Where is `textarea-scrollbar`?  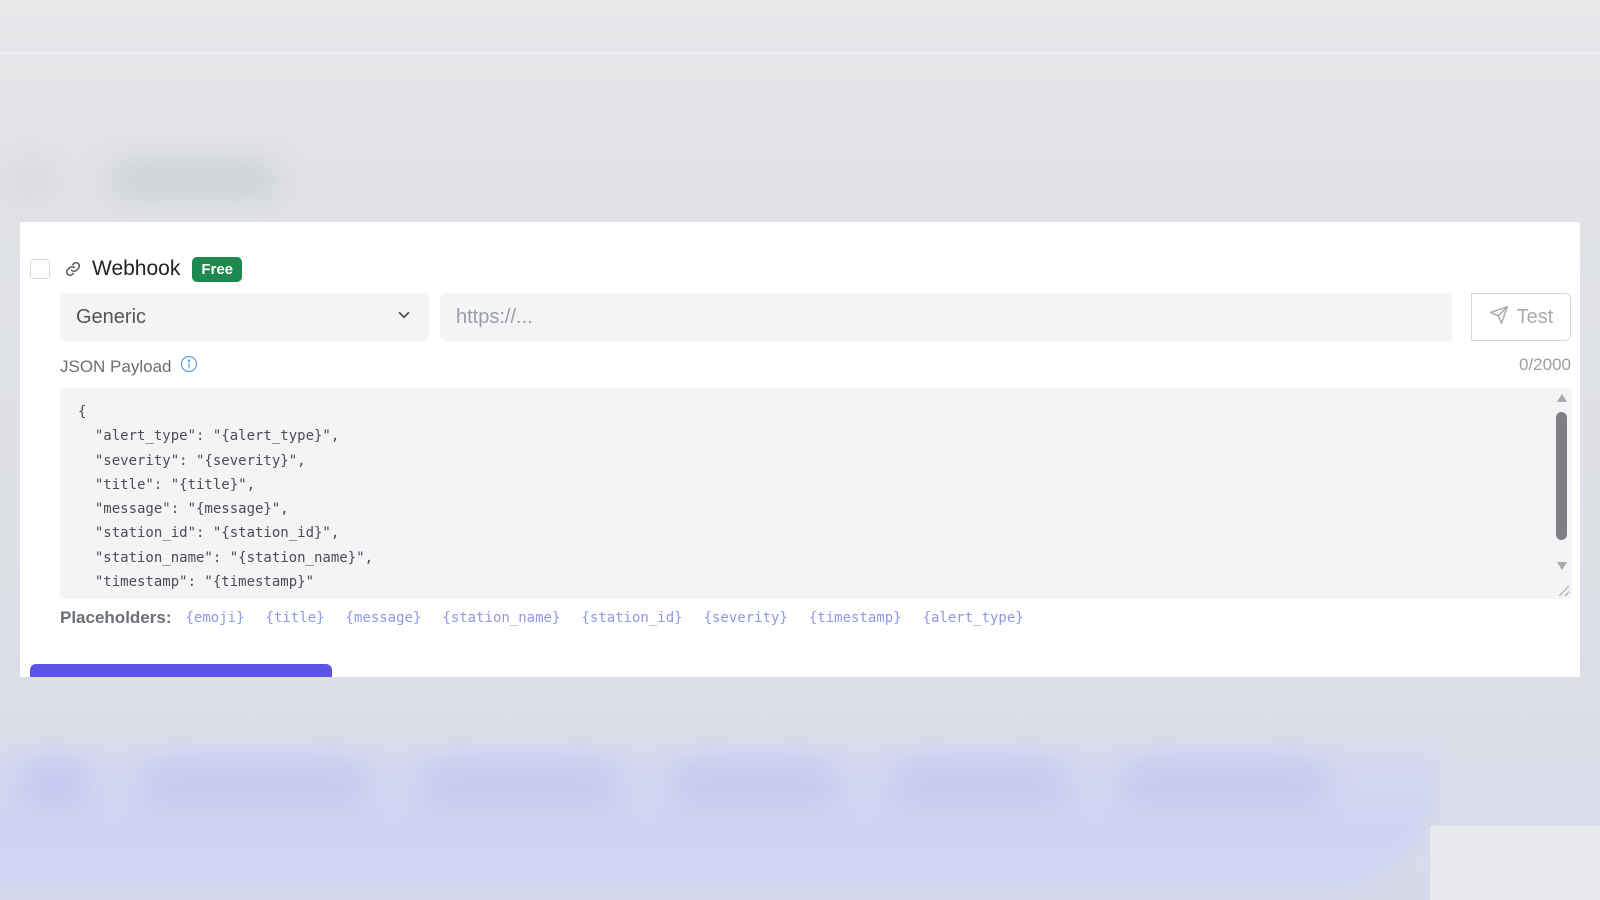
textarea-scrollbar is located at coordinates (1561, 493).